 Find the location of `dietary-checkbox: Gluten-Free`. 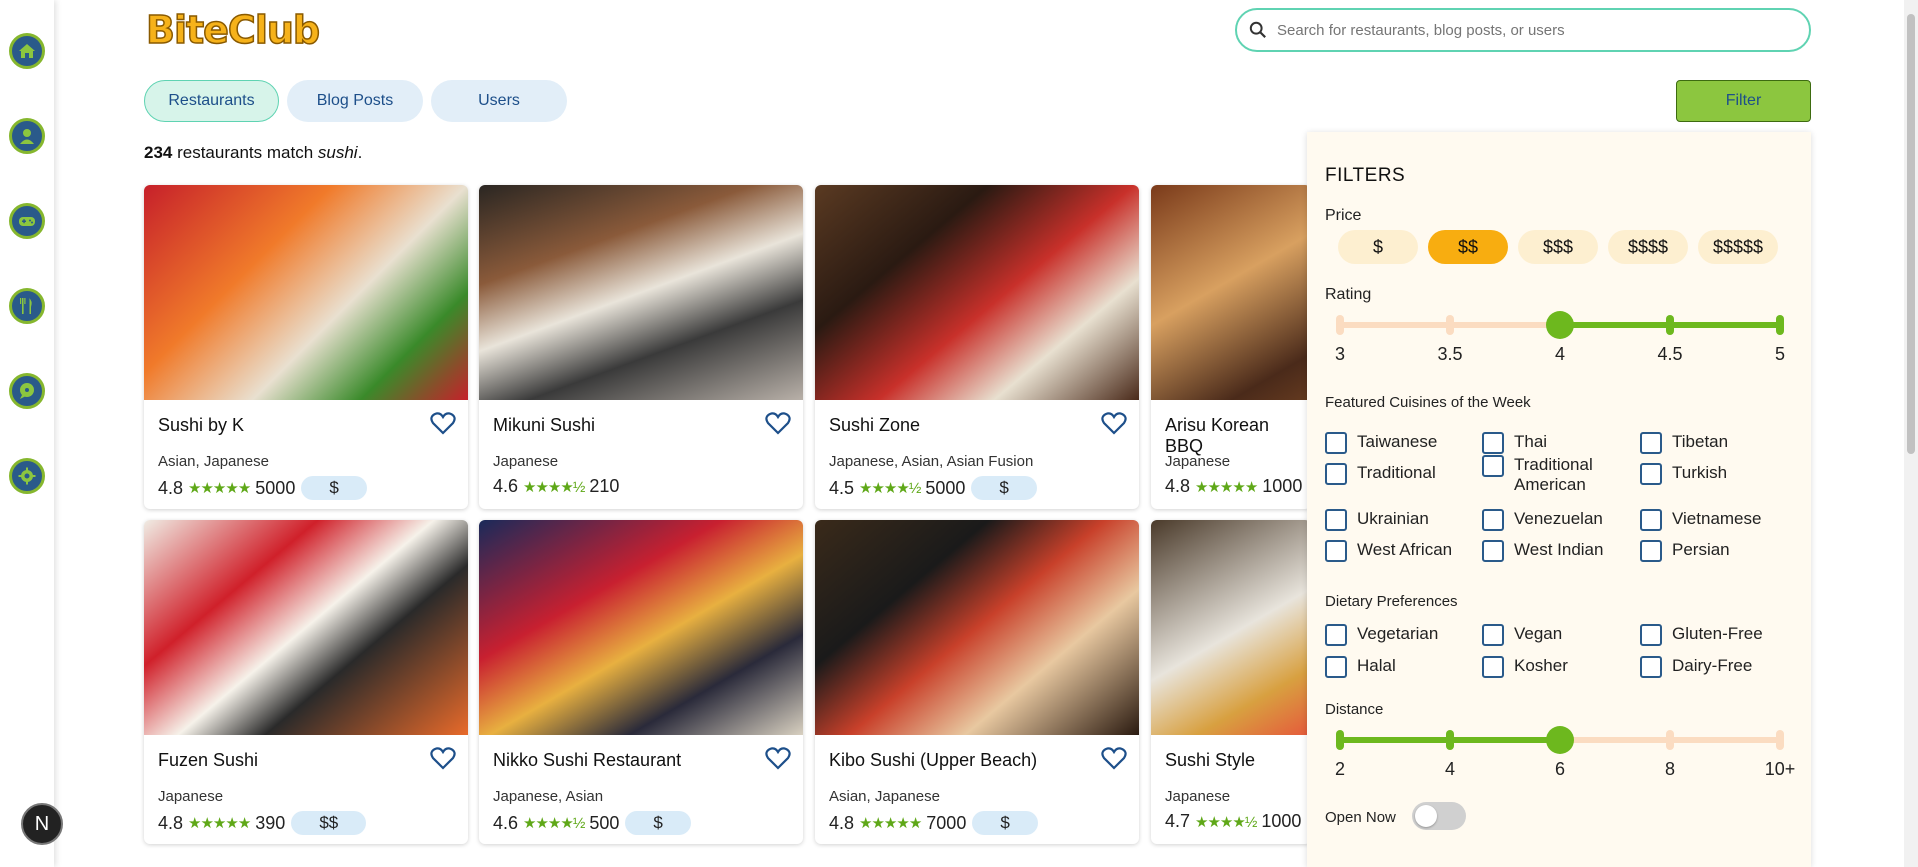

dietary-checkbox: Gluten-Free is located at coordinates (1701, 635).